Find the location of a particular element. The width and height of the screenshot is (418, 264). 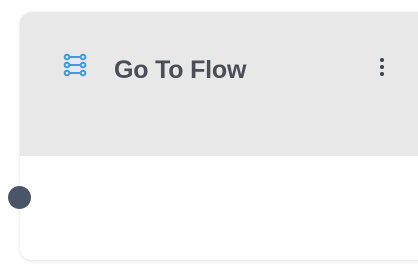

node-title: Go To Flow is located at coordinates (180, 70).